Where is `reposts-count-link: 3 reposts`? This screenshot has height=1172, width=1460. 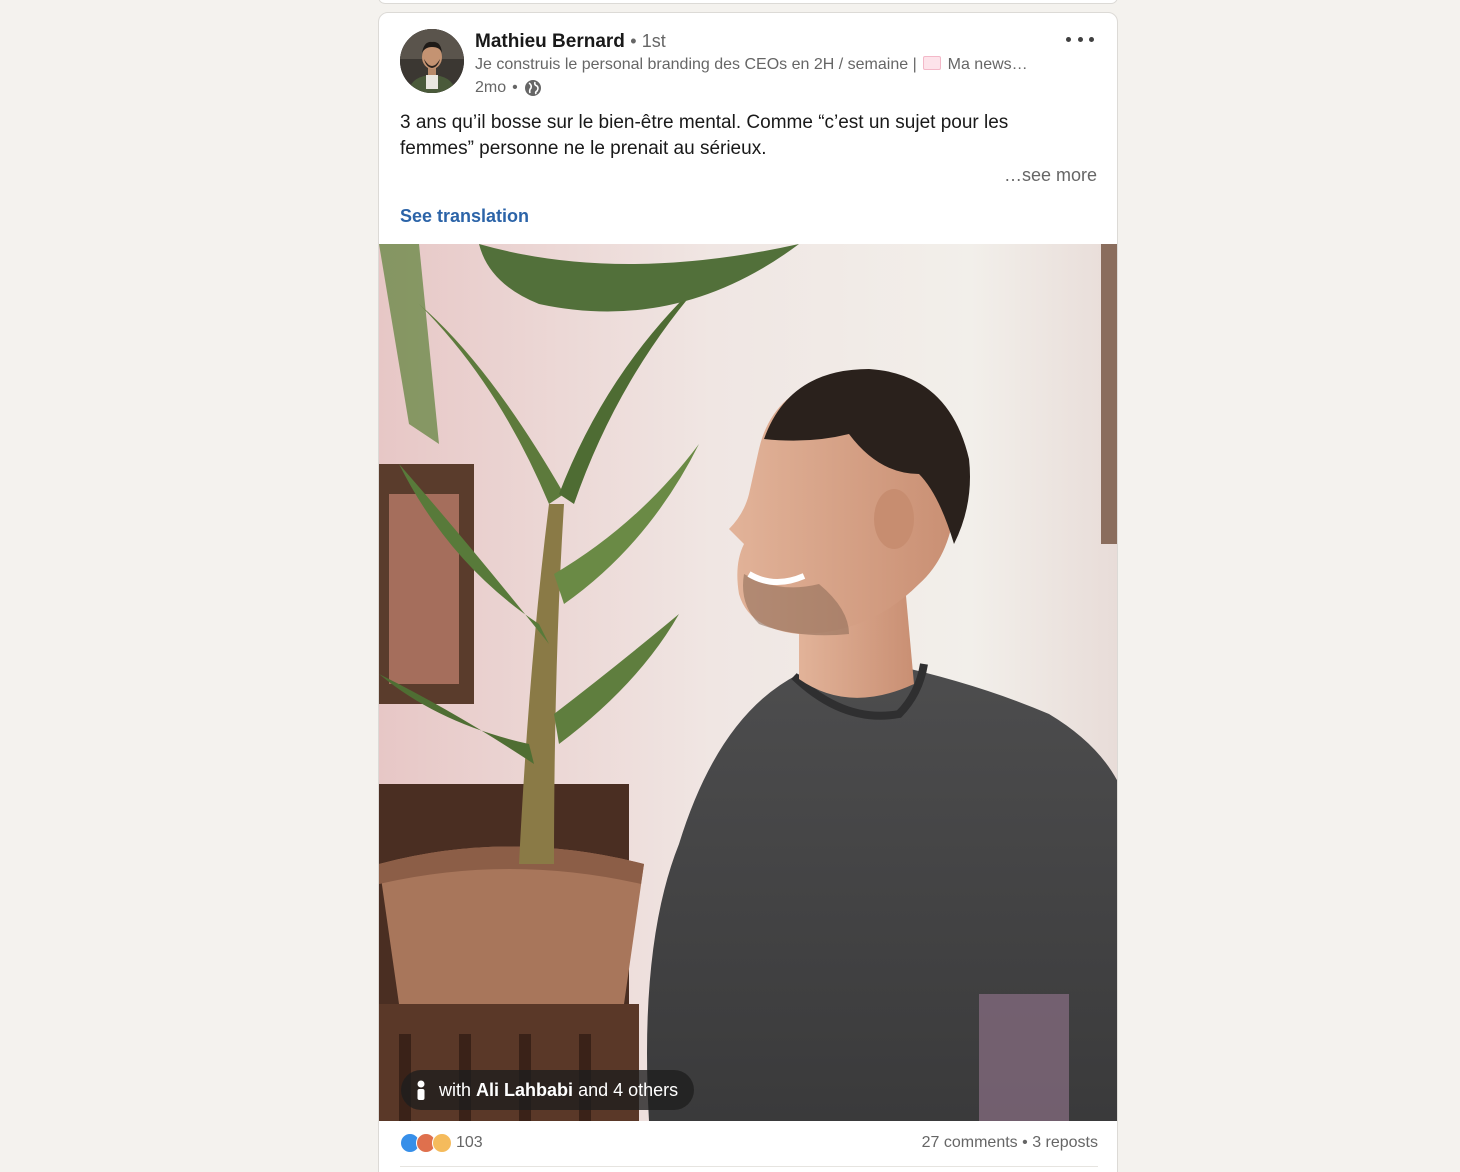
reposts-count-link: 3 reposts is located at coordinates (1065, 1142).